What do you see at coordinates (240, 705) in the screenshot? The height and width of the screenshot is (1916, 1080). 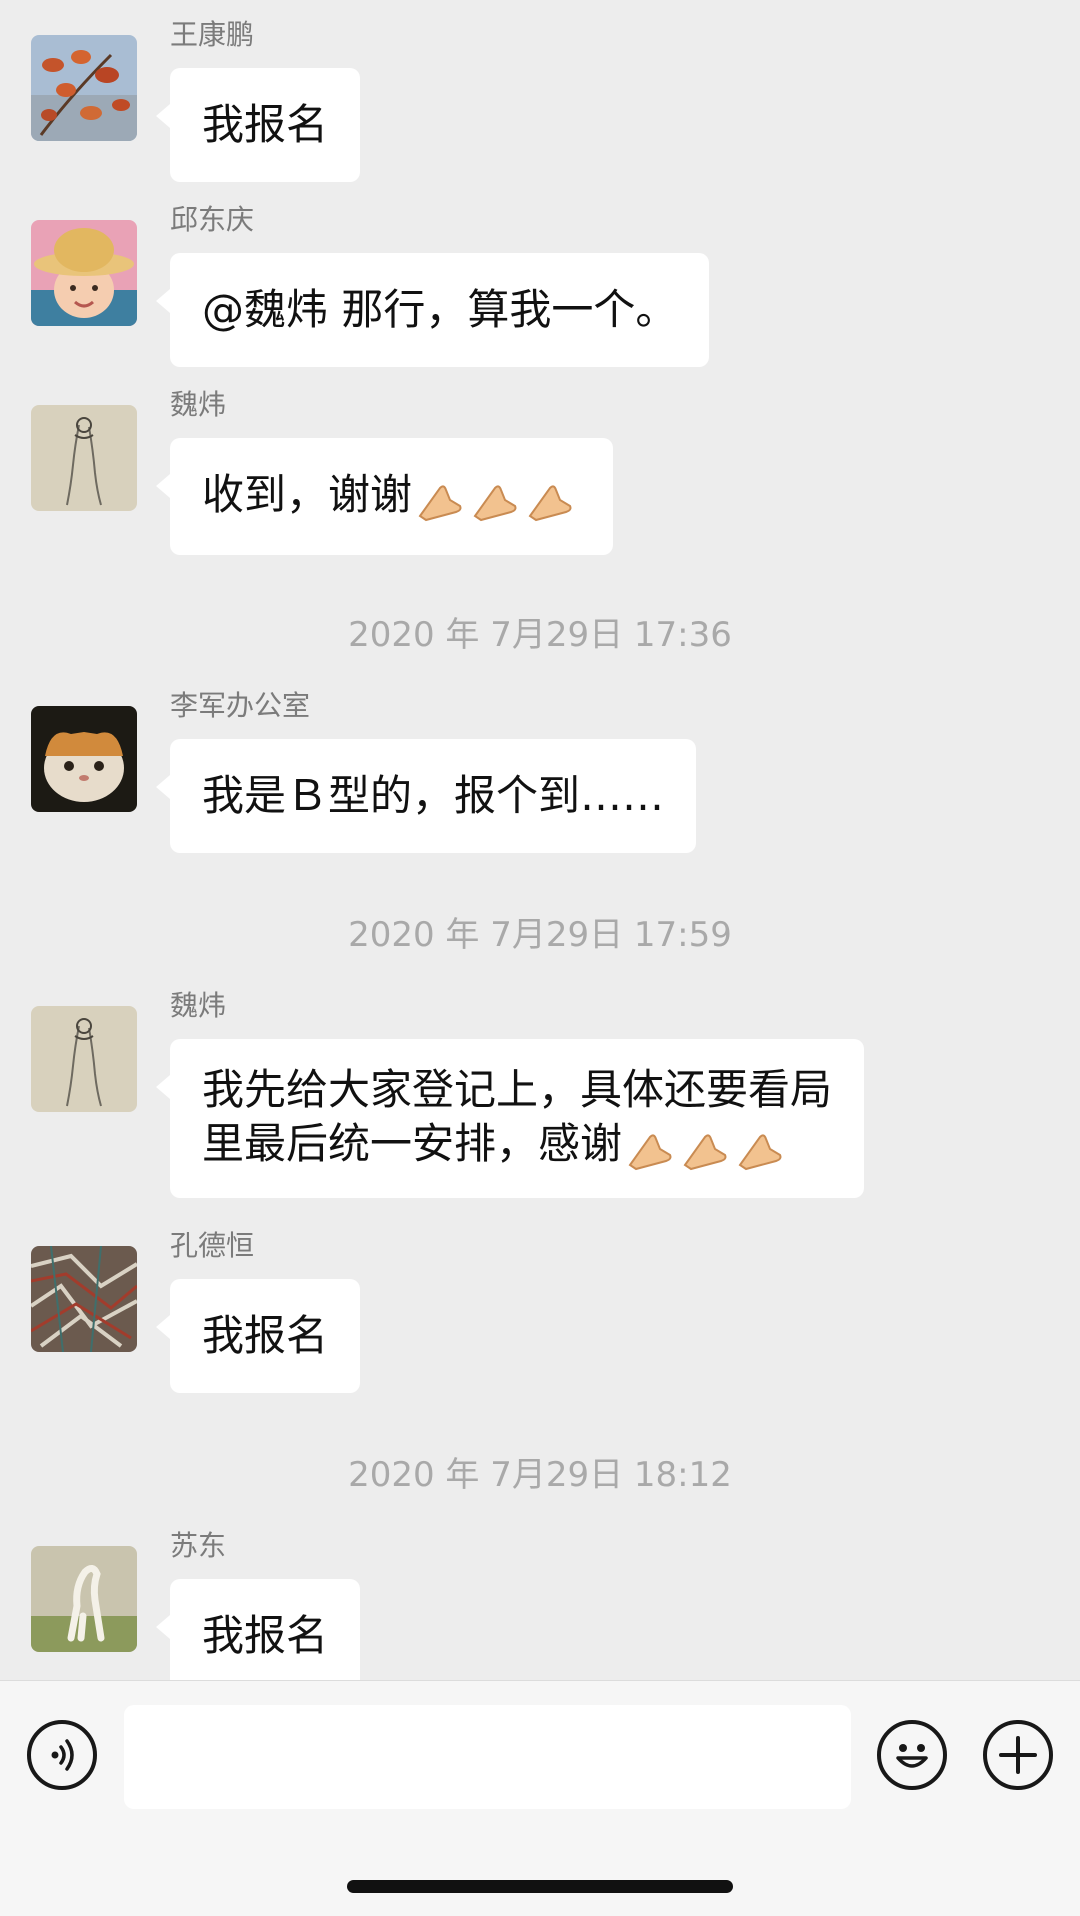 I see `sender-name: 李军办公室` at bounding box center [240, 705].